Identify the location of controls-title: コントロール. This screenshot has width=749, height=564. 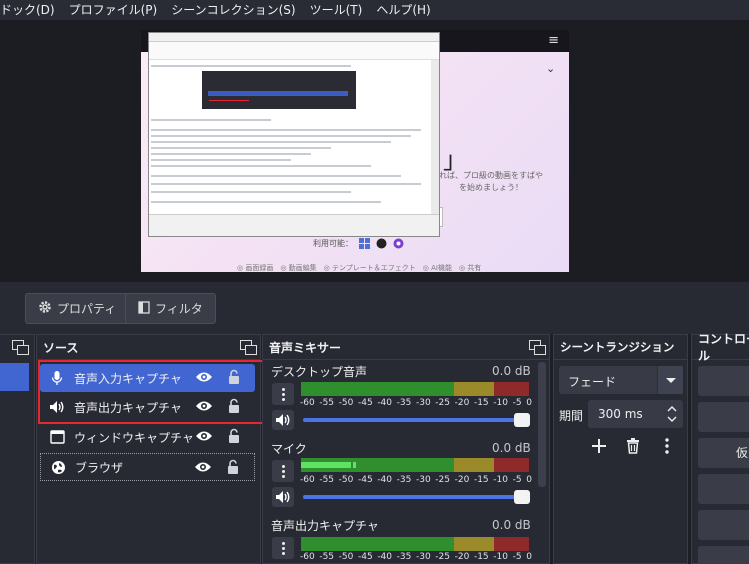
(720, 347).